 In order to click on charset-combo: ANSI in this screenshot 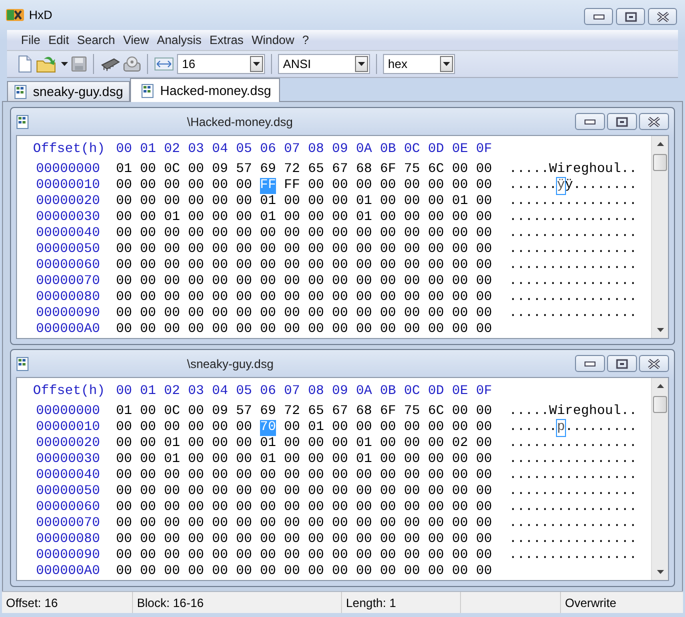, I will do `click(324, 64)`.